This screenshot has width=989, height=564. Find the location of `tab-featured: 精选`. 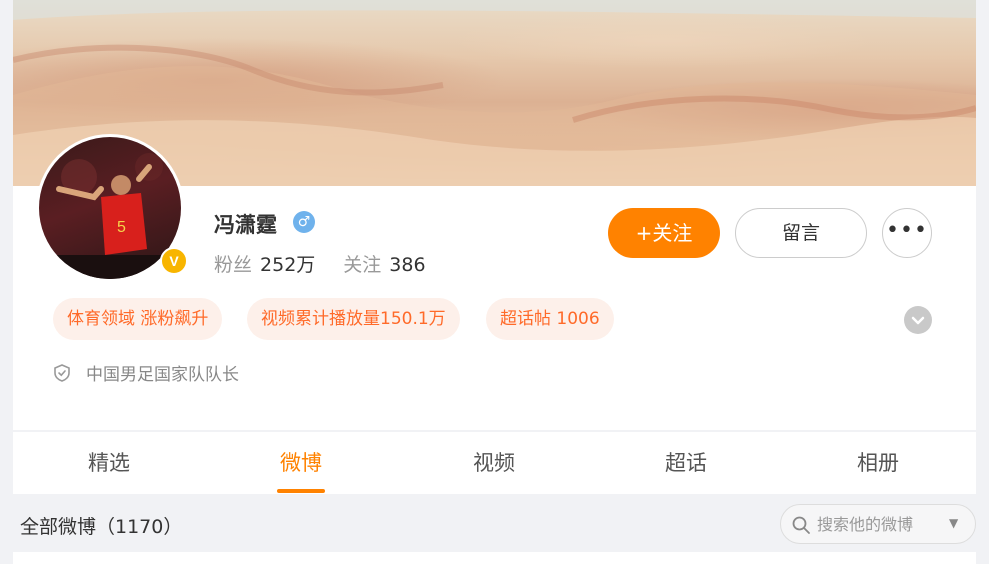

tab-featured: 精选 is located at coordinates (109, 463).